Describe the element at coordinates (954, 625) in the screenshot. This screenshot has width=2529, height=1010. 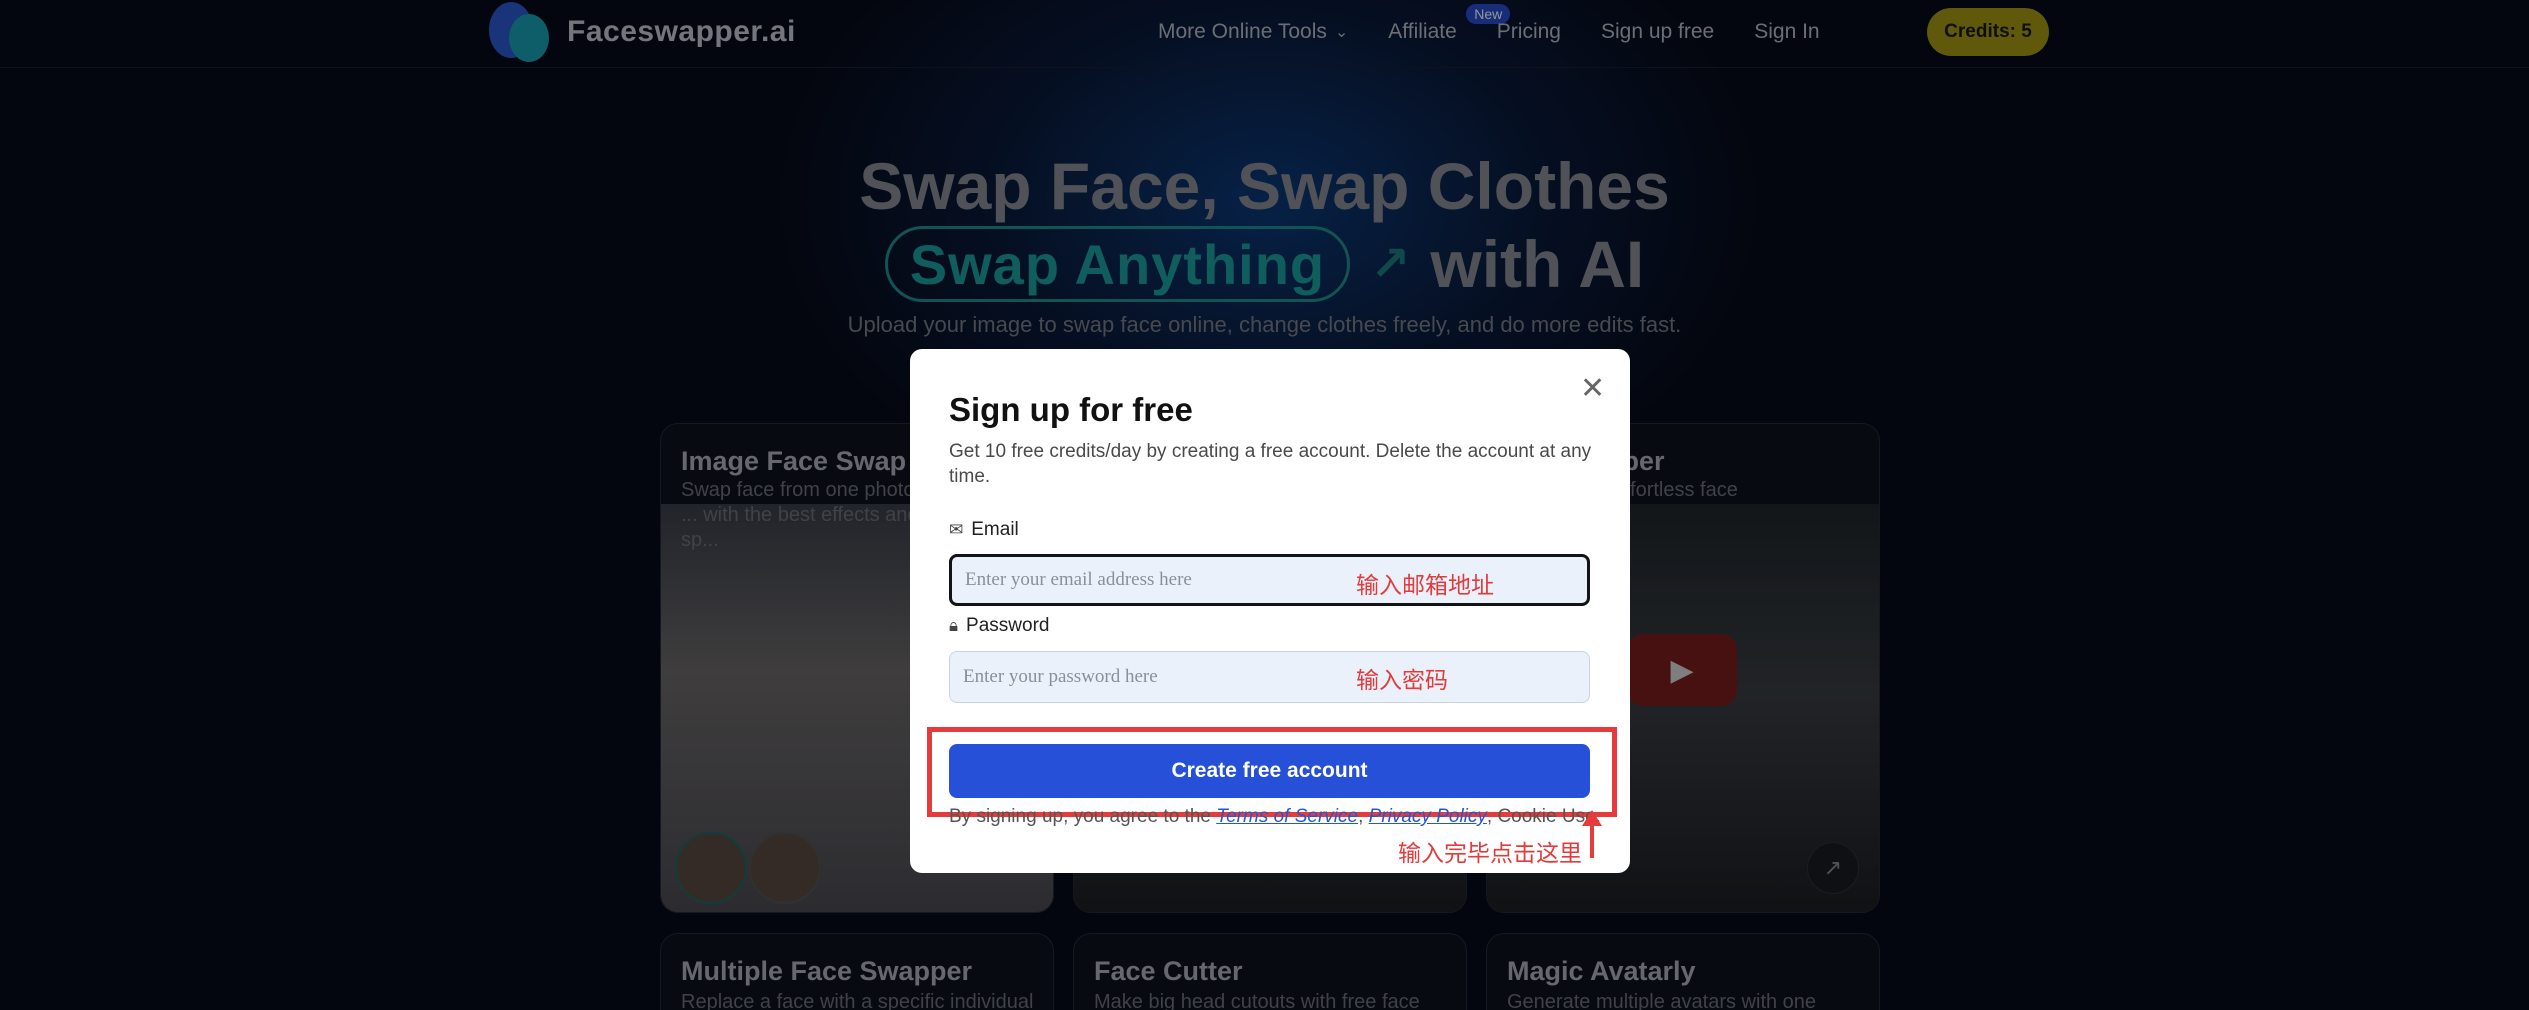
I see `lock-icon: 🔒︎` at that location.